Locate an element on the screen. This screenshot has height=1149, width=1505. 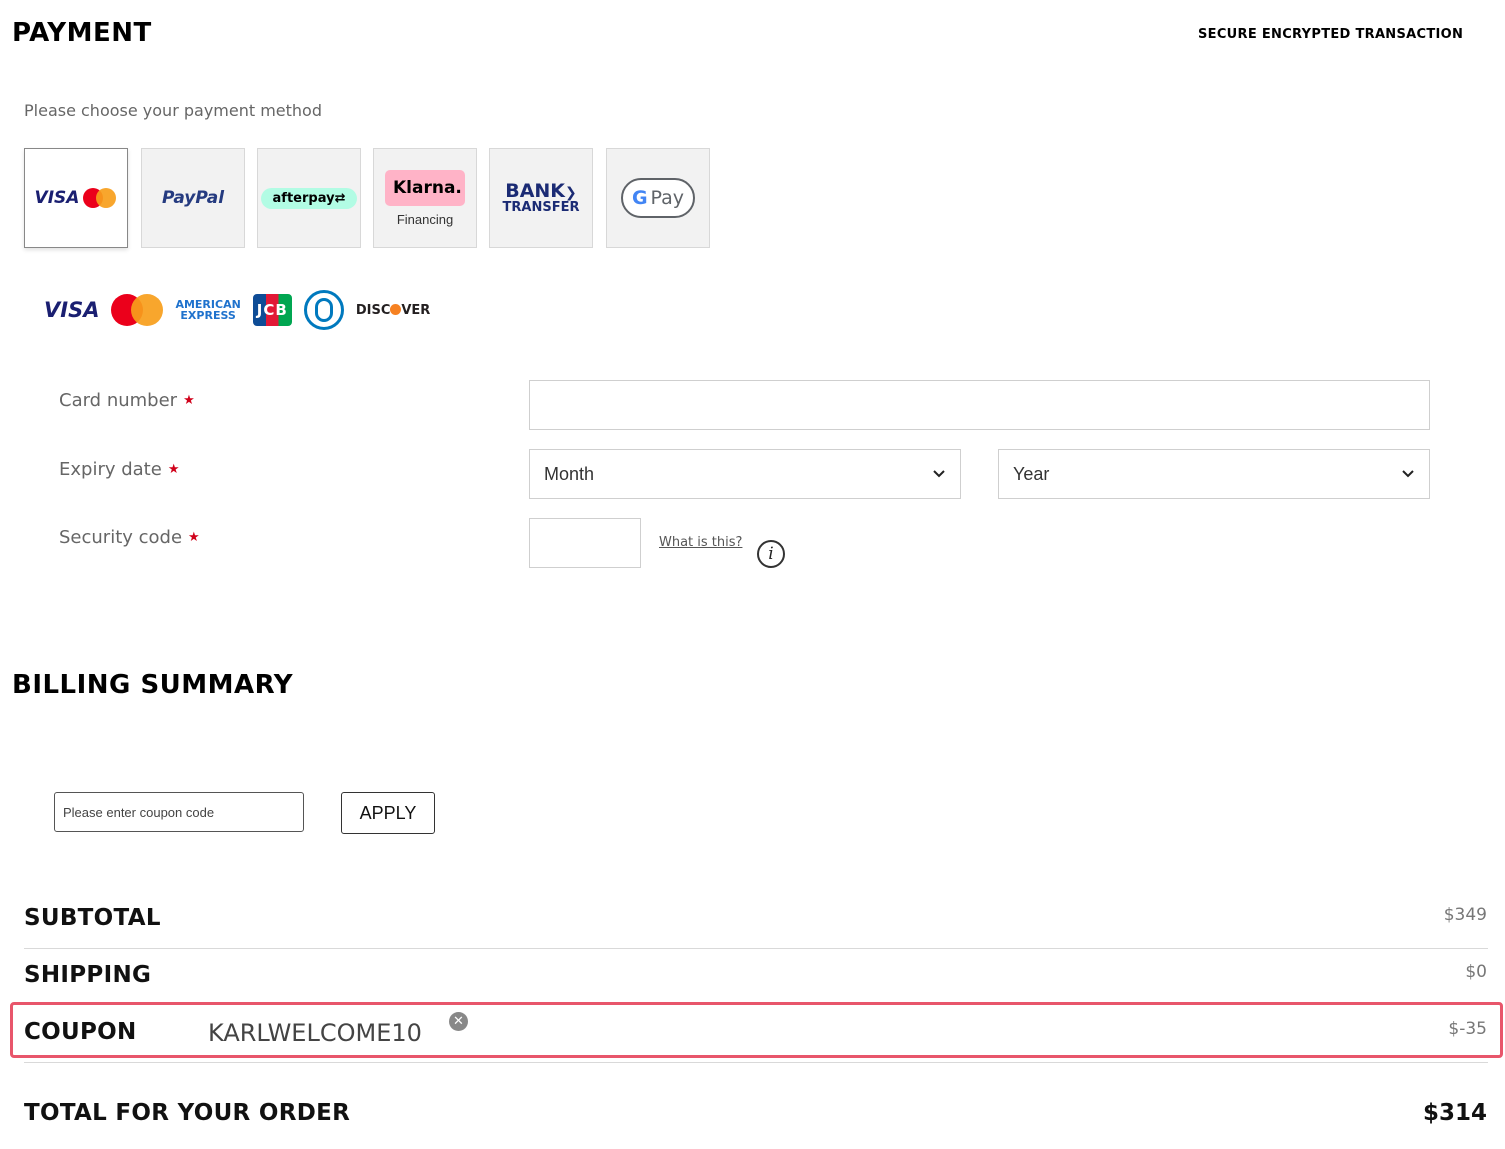
bank-logo-line2: TRANSFER is located at coordinates (541, 207).